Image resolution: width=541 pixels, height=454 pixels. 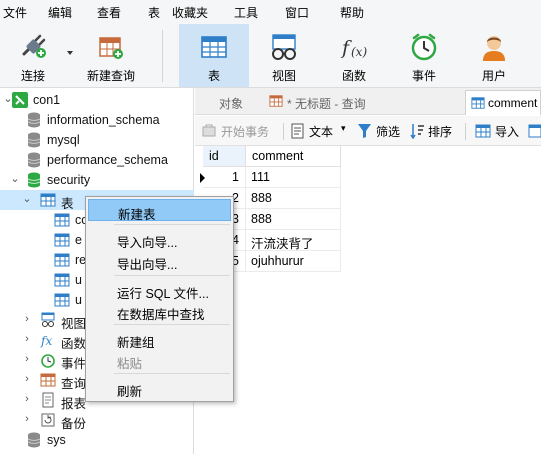 I want to click on begin-transaction-label: 开始事务, so click(x=245, y=132).